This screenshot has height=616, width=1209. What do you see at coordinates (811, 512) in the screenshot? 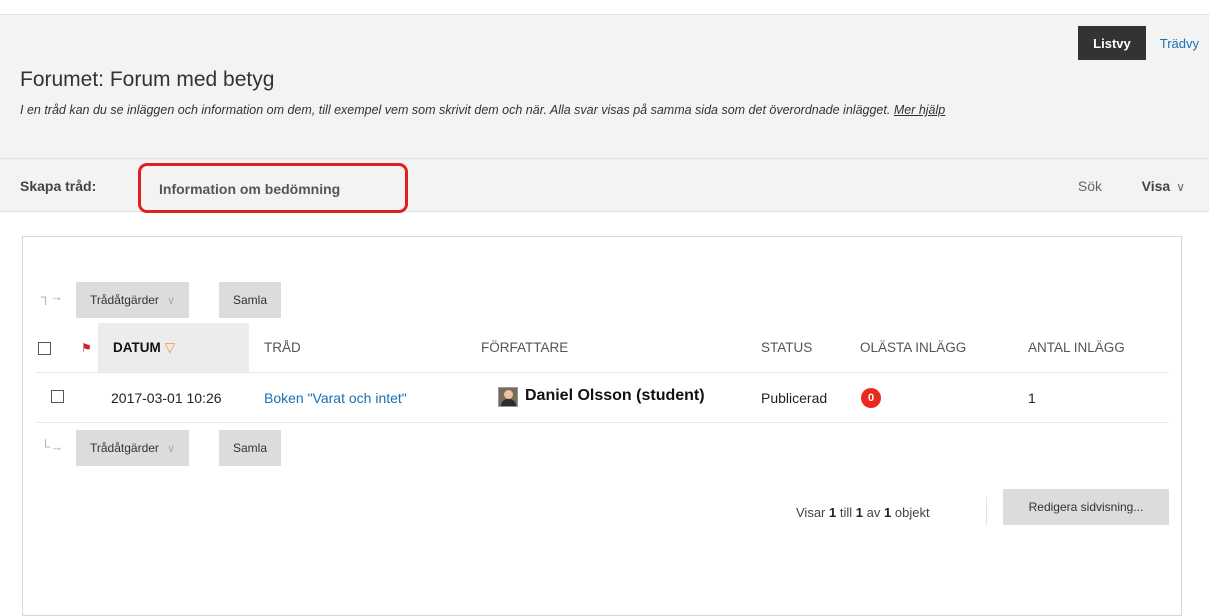
I see `paging-prefix: Visar` at bounding box center [811, 512].